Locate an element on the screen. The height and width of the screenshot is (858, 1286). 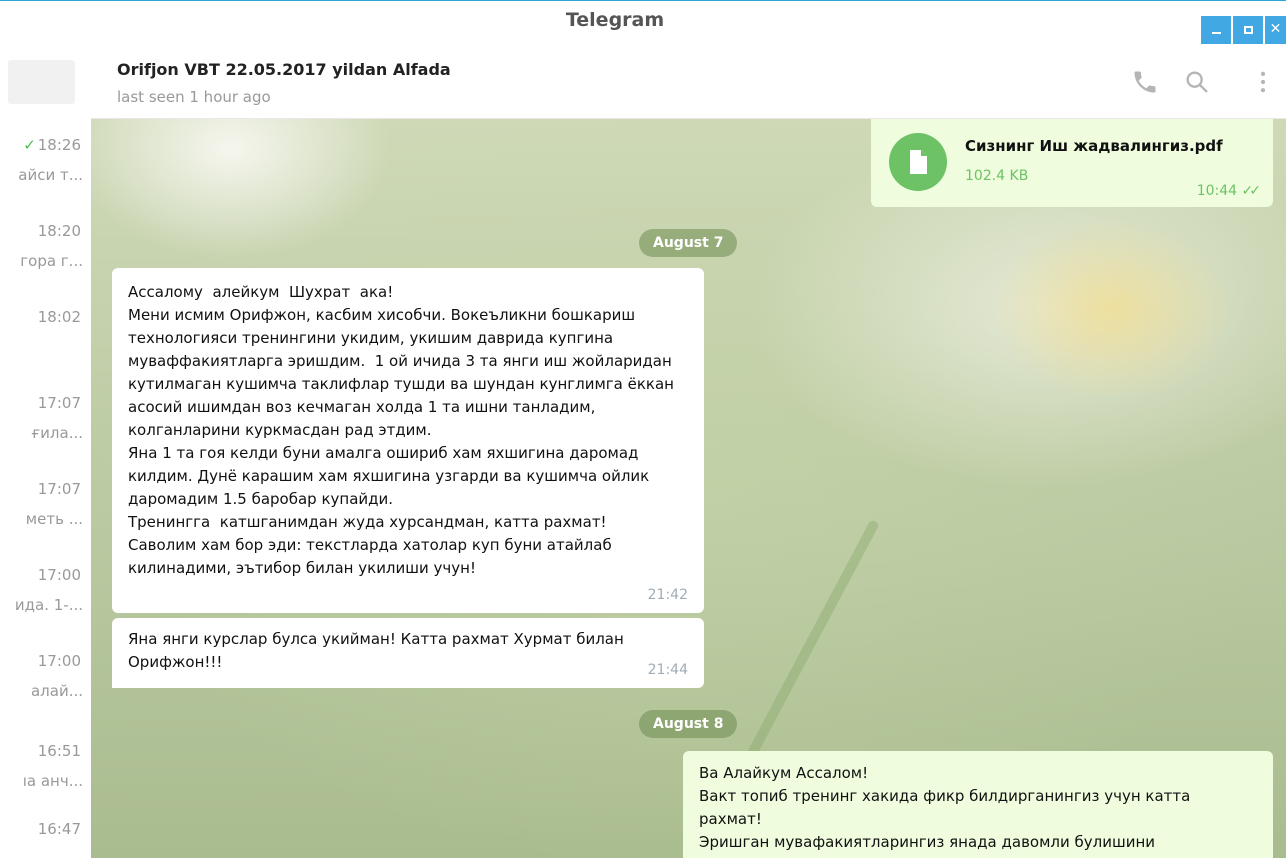
phone-icon is located at coordinates (1145, 82).